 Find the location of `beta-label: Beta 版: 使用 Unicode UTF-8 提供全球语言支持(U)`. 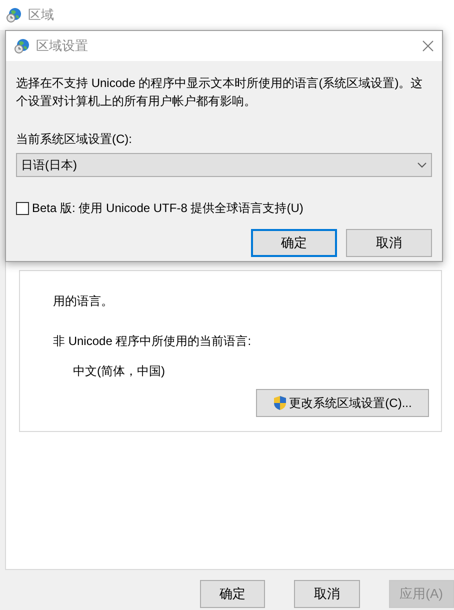

beta-label: Beta 版: 使用 Unicode UTF-8 提供全球语言支持(U) is located at coordinates (168, 208).